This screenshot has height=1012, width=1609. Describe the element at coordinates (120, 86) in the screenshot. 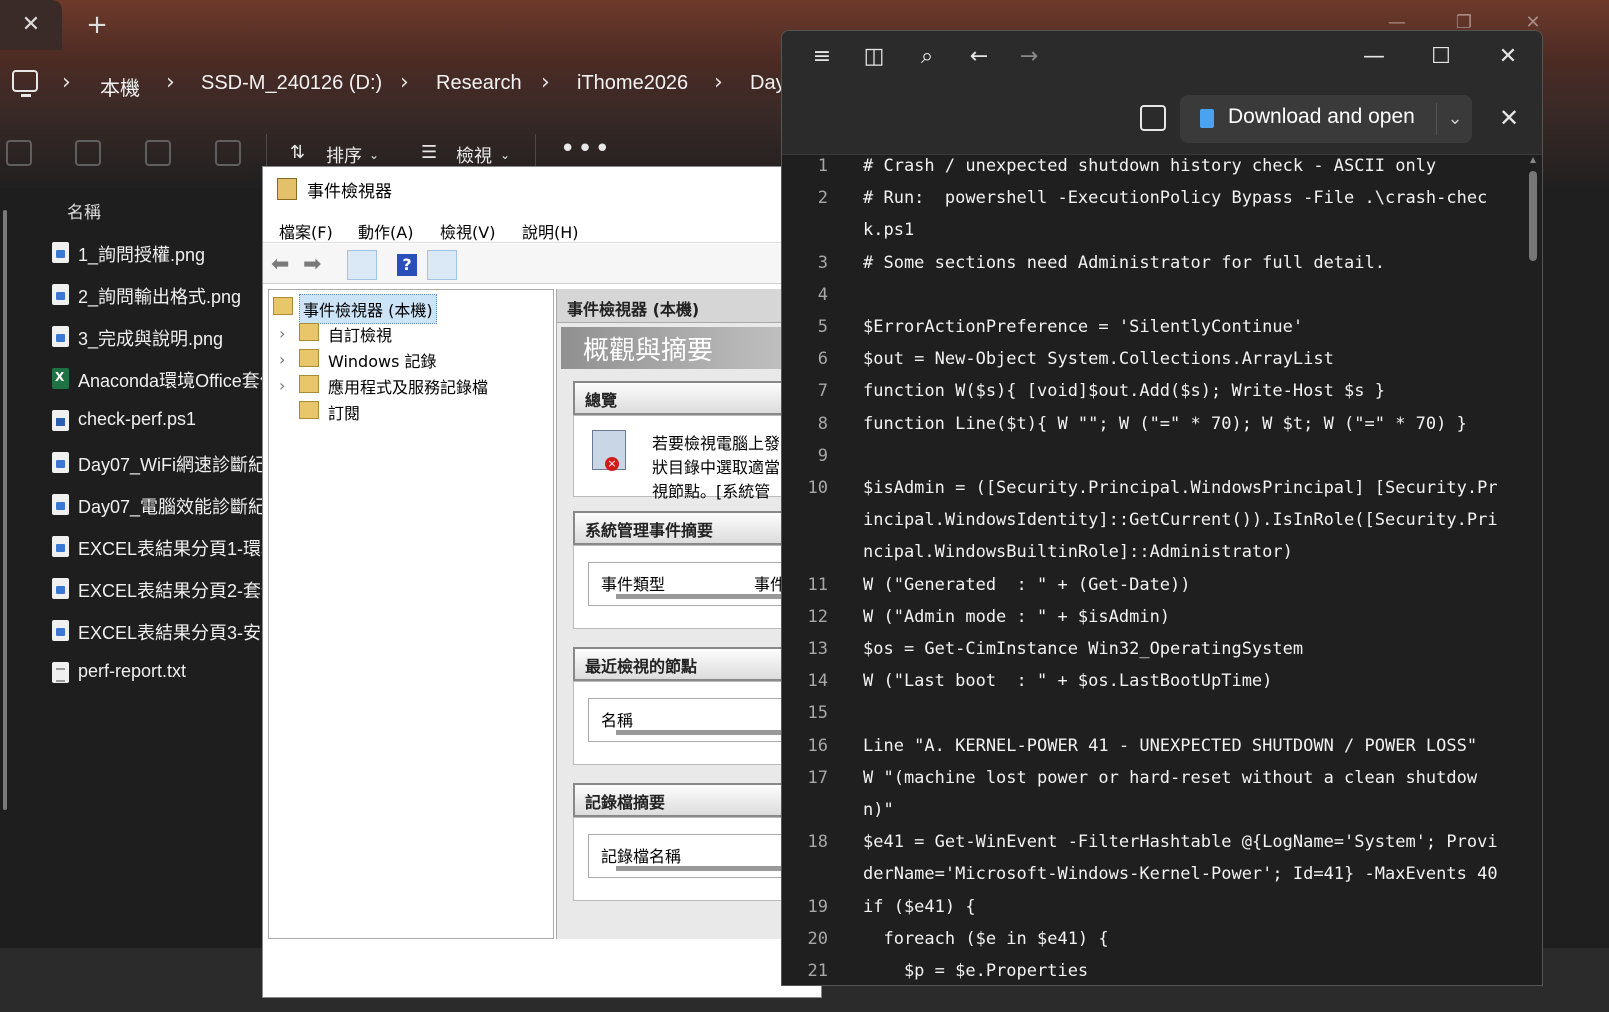

I see `breadcrumb-this-pc: 本機` at that location.